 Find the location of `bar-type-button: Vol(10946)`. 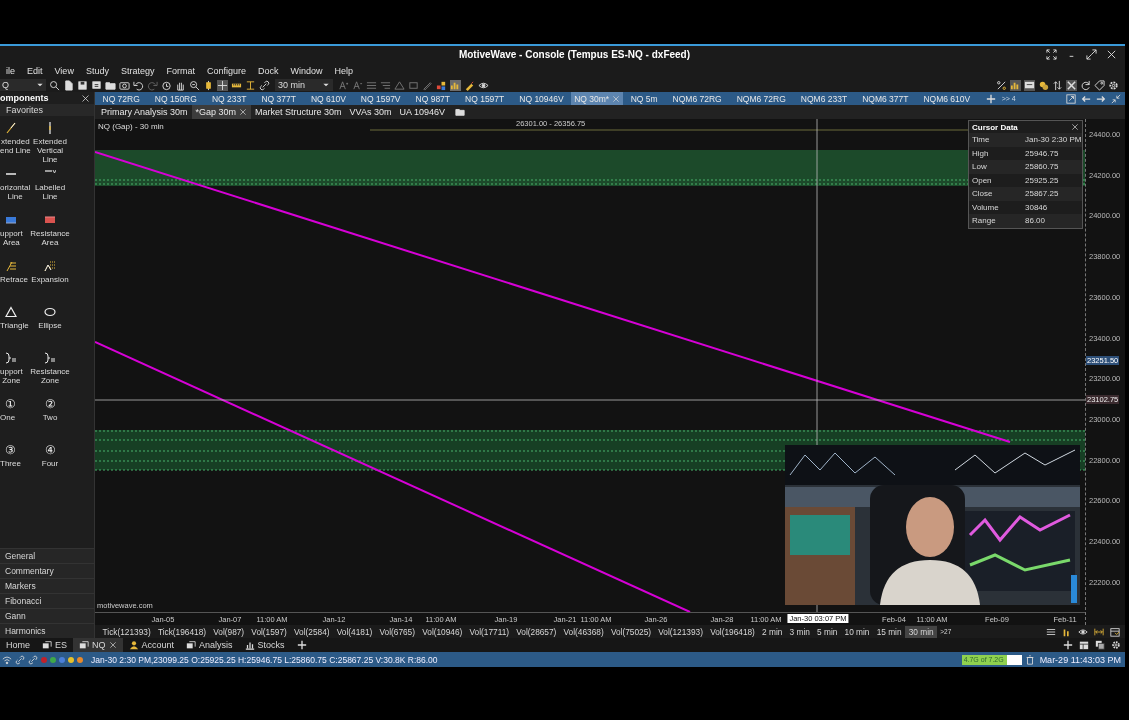

bar-type-button: Vol(10946) is located at coordinates (442, 631).